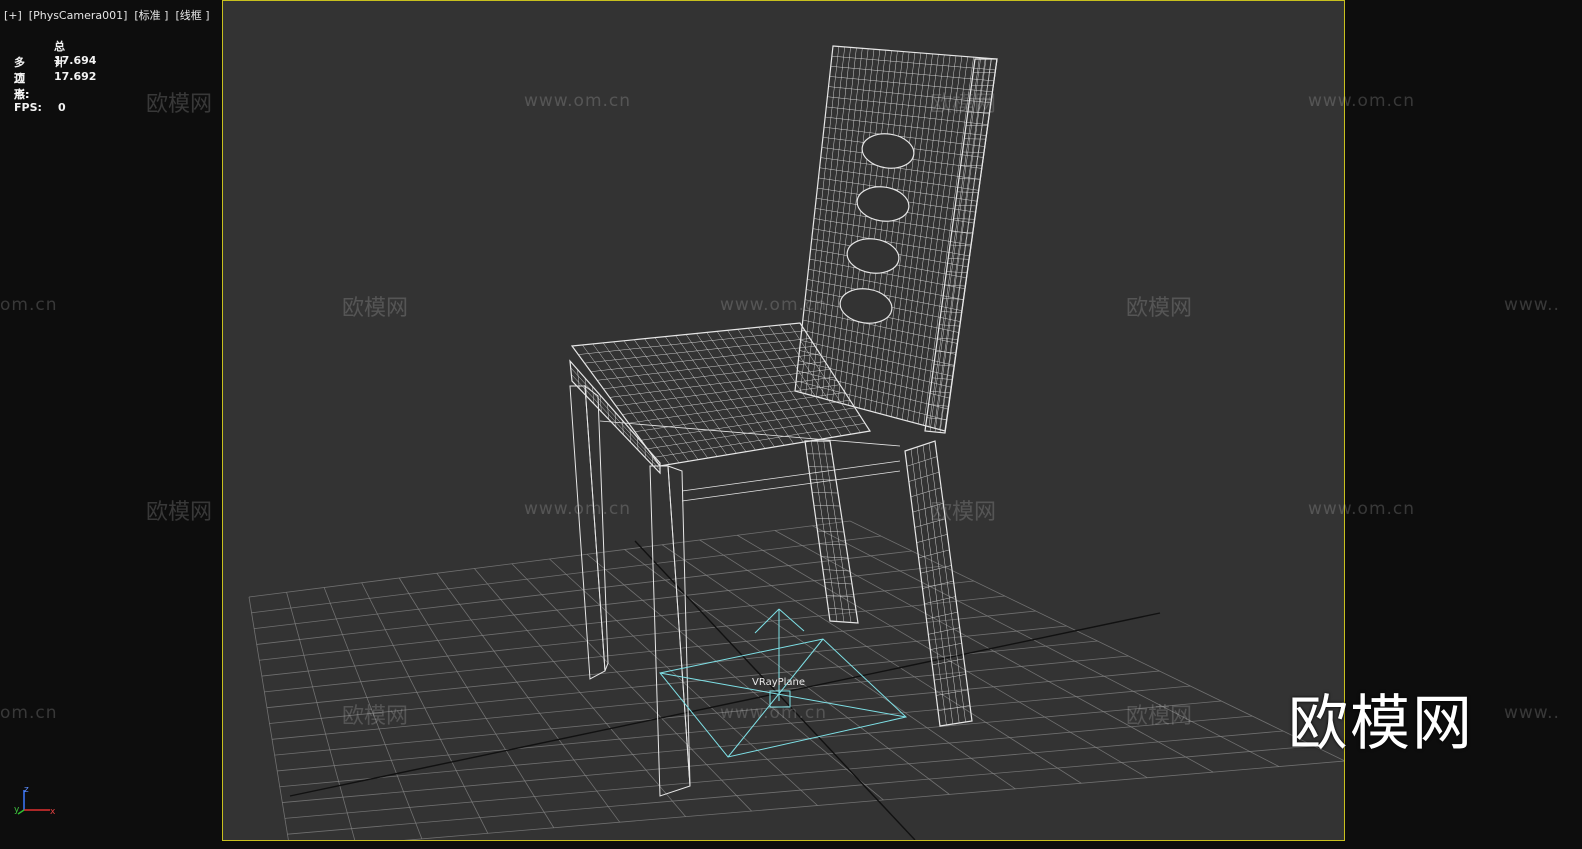 The height and width of the screenshot is (849, 1582). I want to click on y-axis-label: y, so click(17, 810).